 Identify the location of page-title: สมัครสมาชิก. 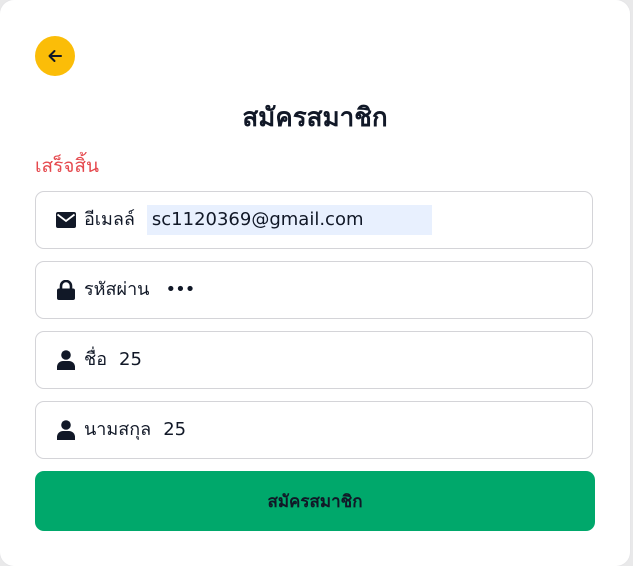
(315, 118).